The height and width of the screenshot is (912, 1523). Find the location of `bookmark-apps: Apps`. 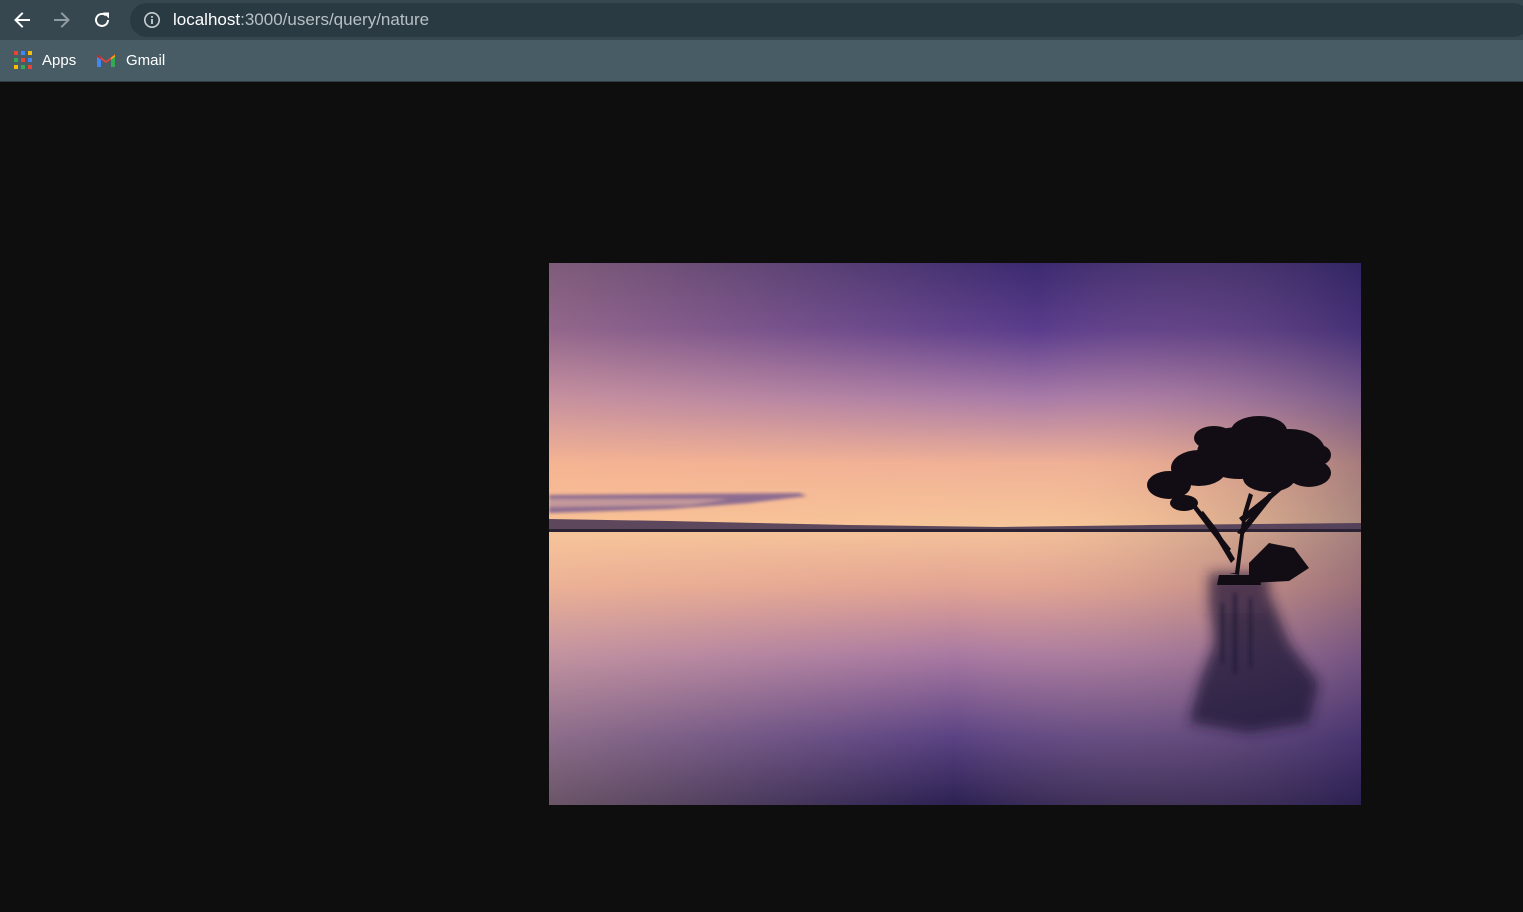

bookmark-apps: Apps is located at coordinates (45, 60).